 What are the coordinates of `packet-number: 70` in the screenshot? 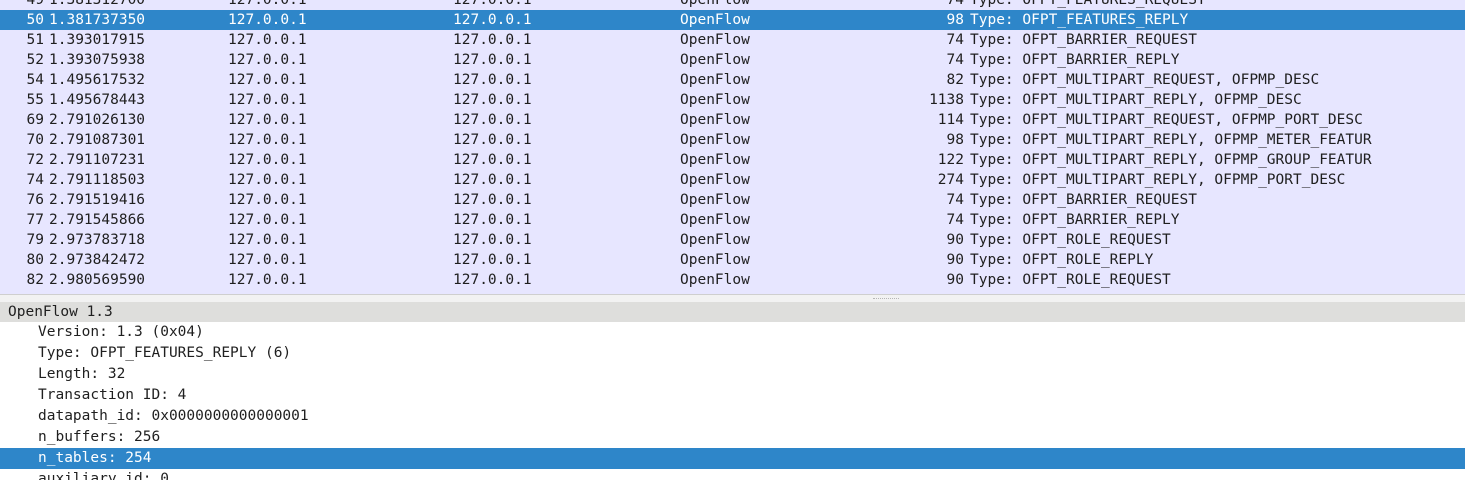 It's located at (35, 140).